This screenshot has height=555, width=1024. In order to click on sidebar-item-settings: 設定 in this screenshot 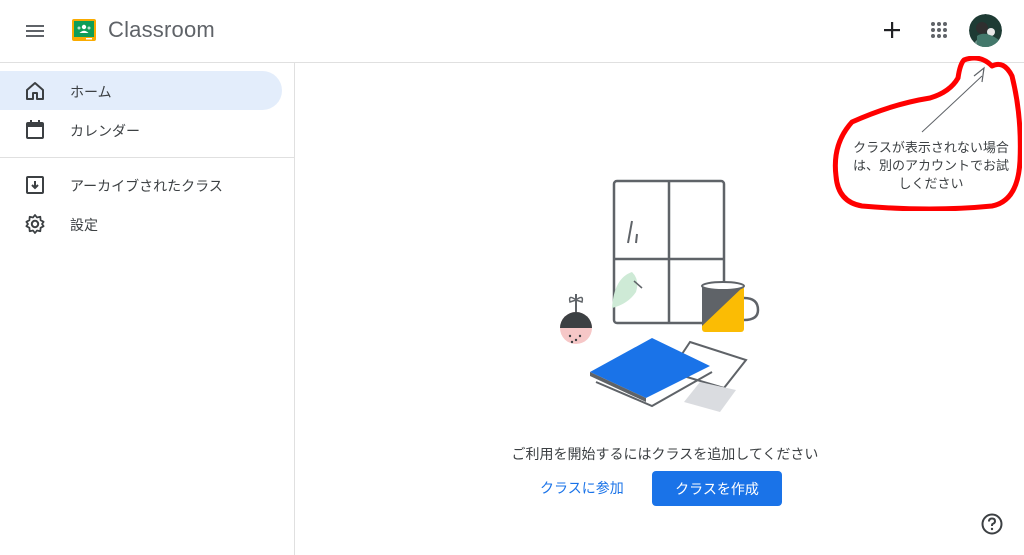, I will do `click(141, 223)`.